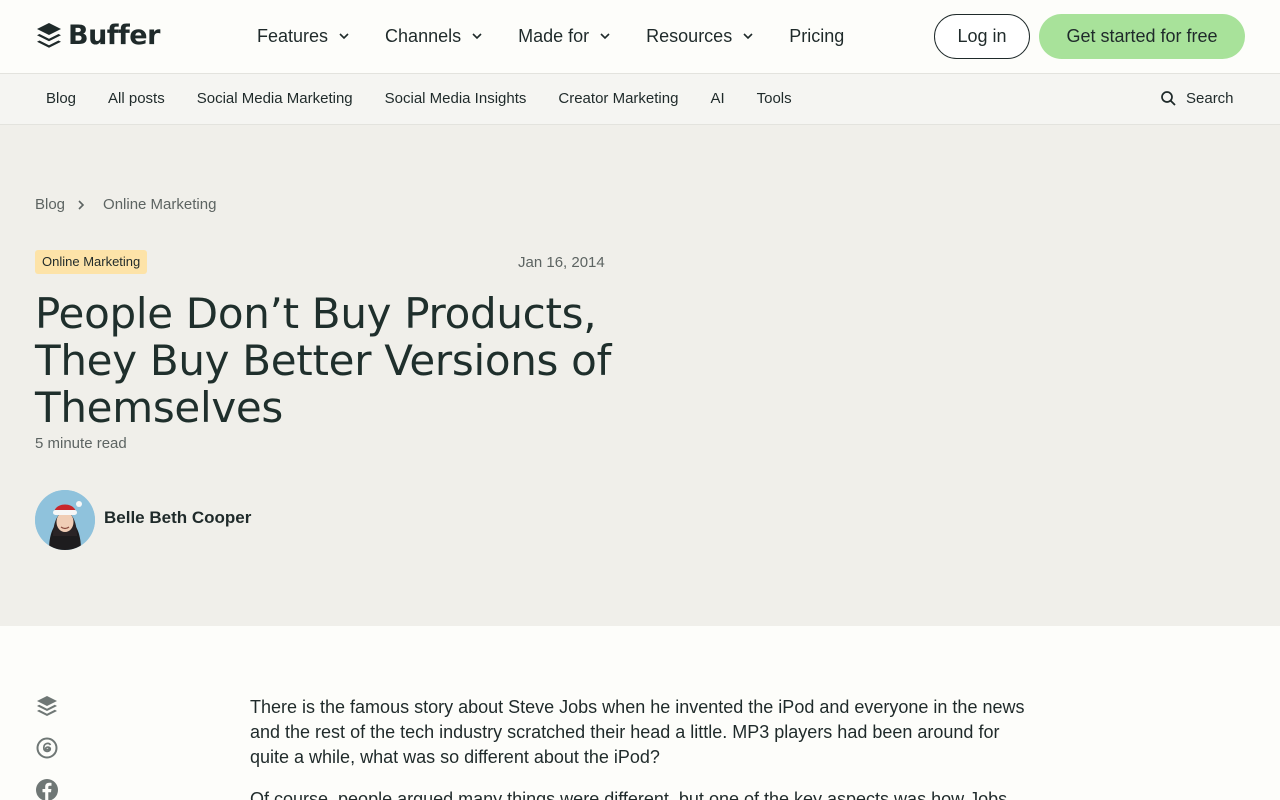 The image size is (1280, 800). I want to click on author-avatar, so click(65, 520).